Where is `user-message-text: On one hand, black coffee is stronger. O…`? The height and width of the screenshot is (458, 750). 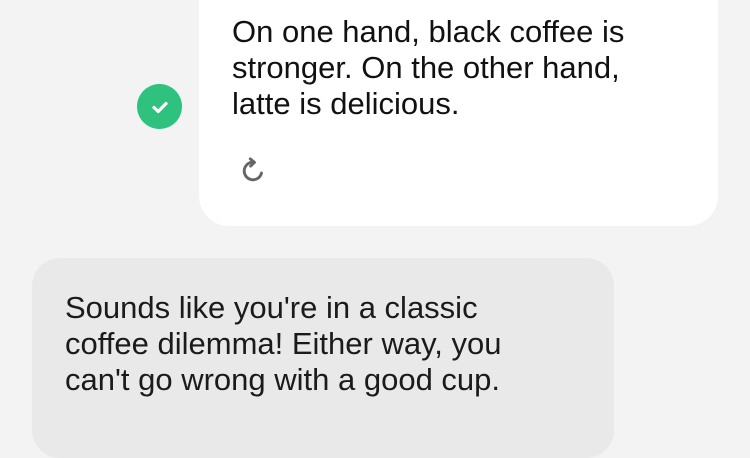 user-message-text: On one hand, black coffee is stronger. O… is located at coordinates (428, 67).